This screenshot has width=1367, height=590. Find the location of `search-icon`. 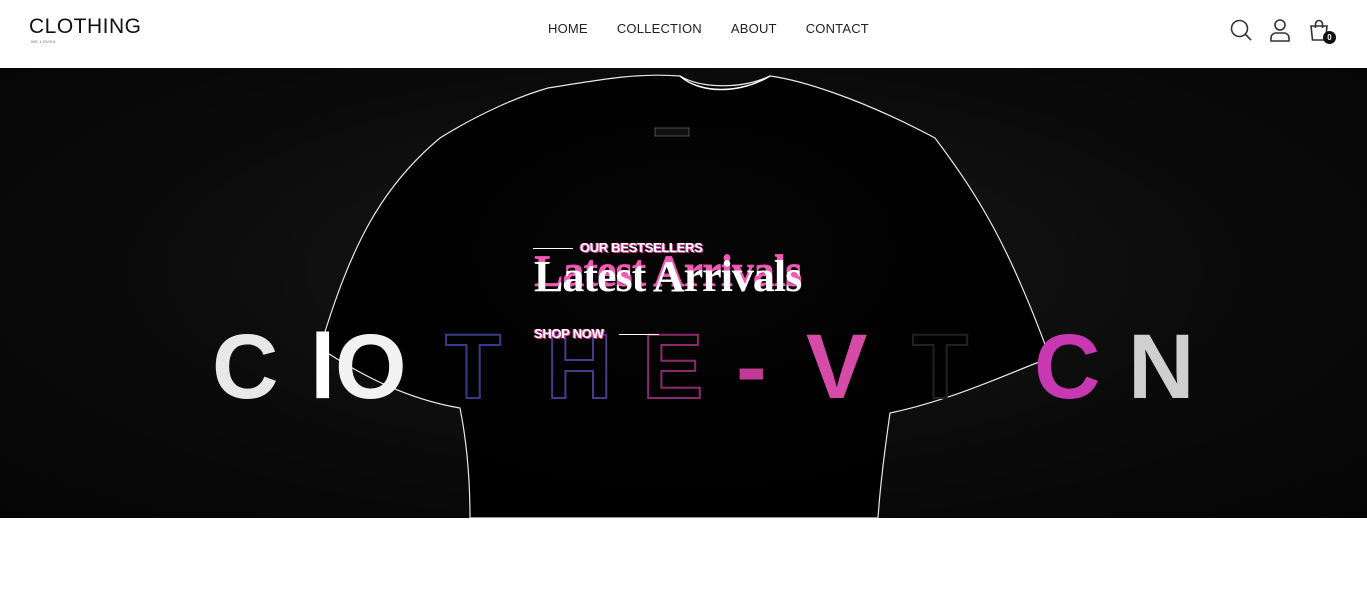

search-icon is located at coordinates (1241, 30).